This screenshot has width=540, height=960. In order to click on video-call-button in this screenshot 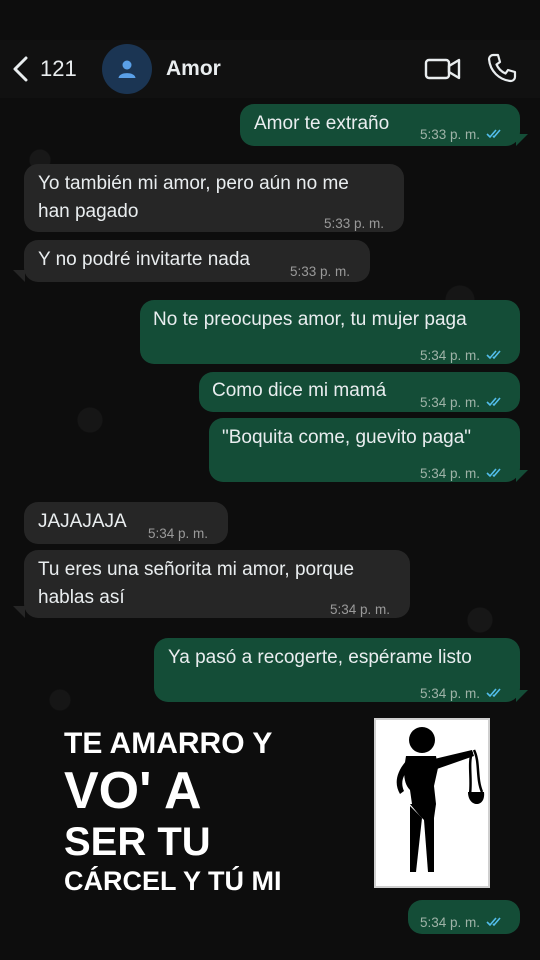, I will do `click(443, 69)`.